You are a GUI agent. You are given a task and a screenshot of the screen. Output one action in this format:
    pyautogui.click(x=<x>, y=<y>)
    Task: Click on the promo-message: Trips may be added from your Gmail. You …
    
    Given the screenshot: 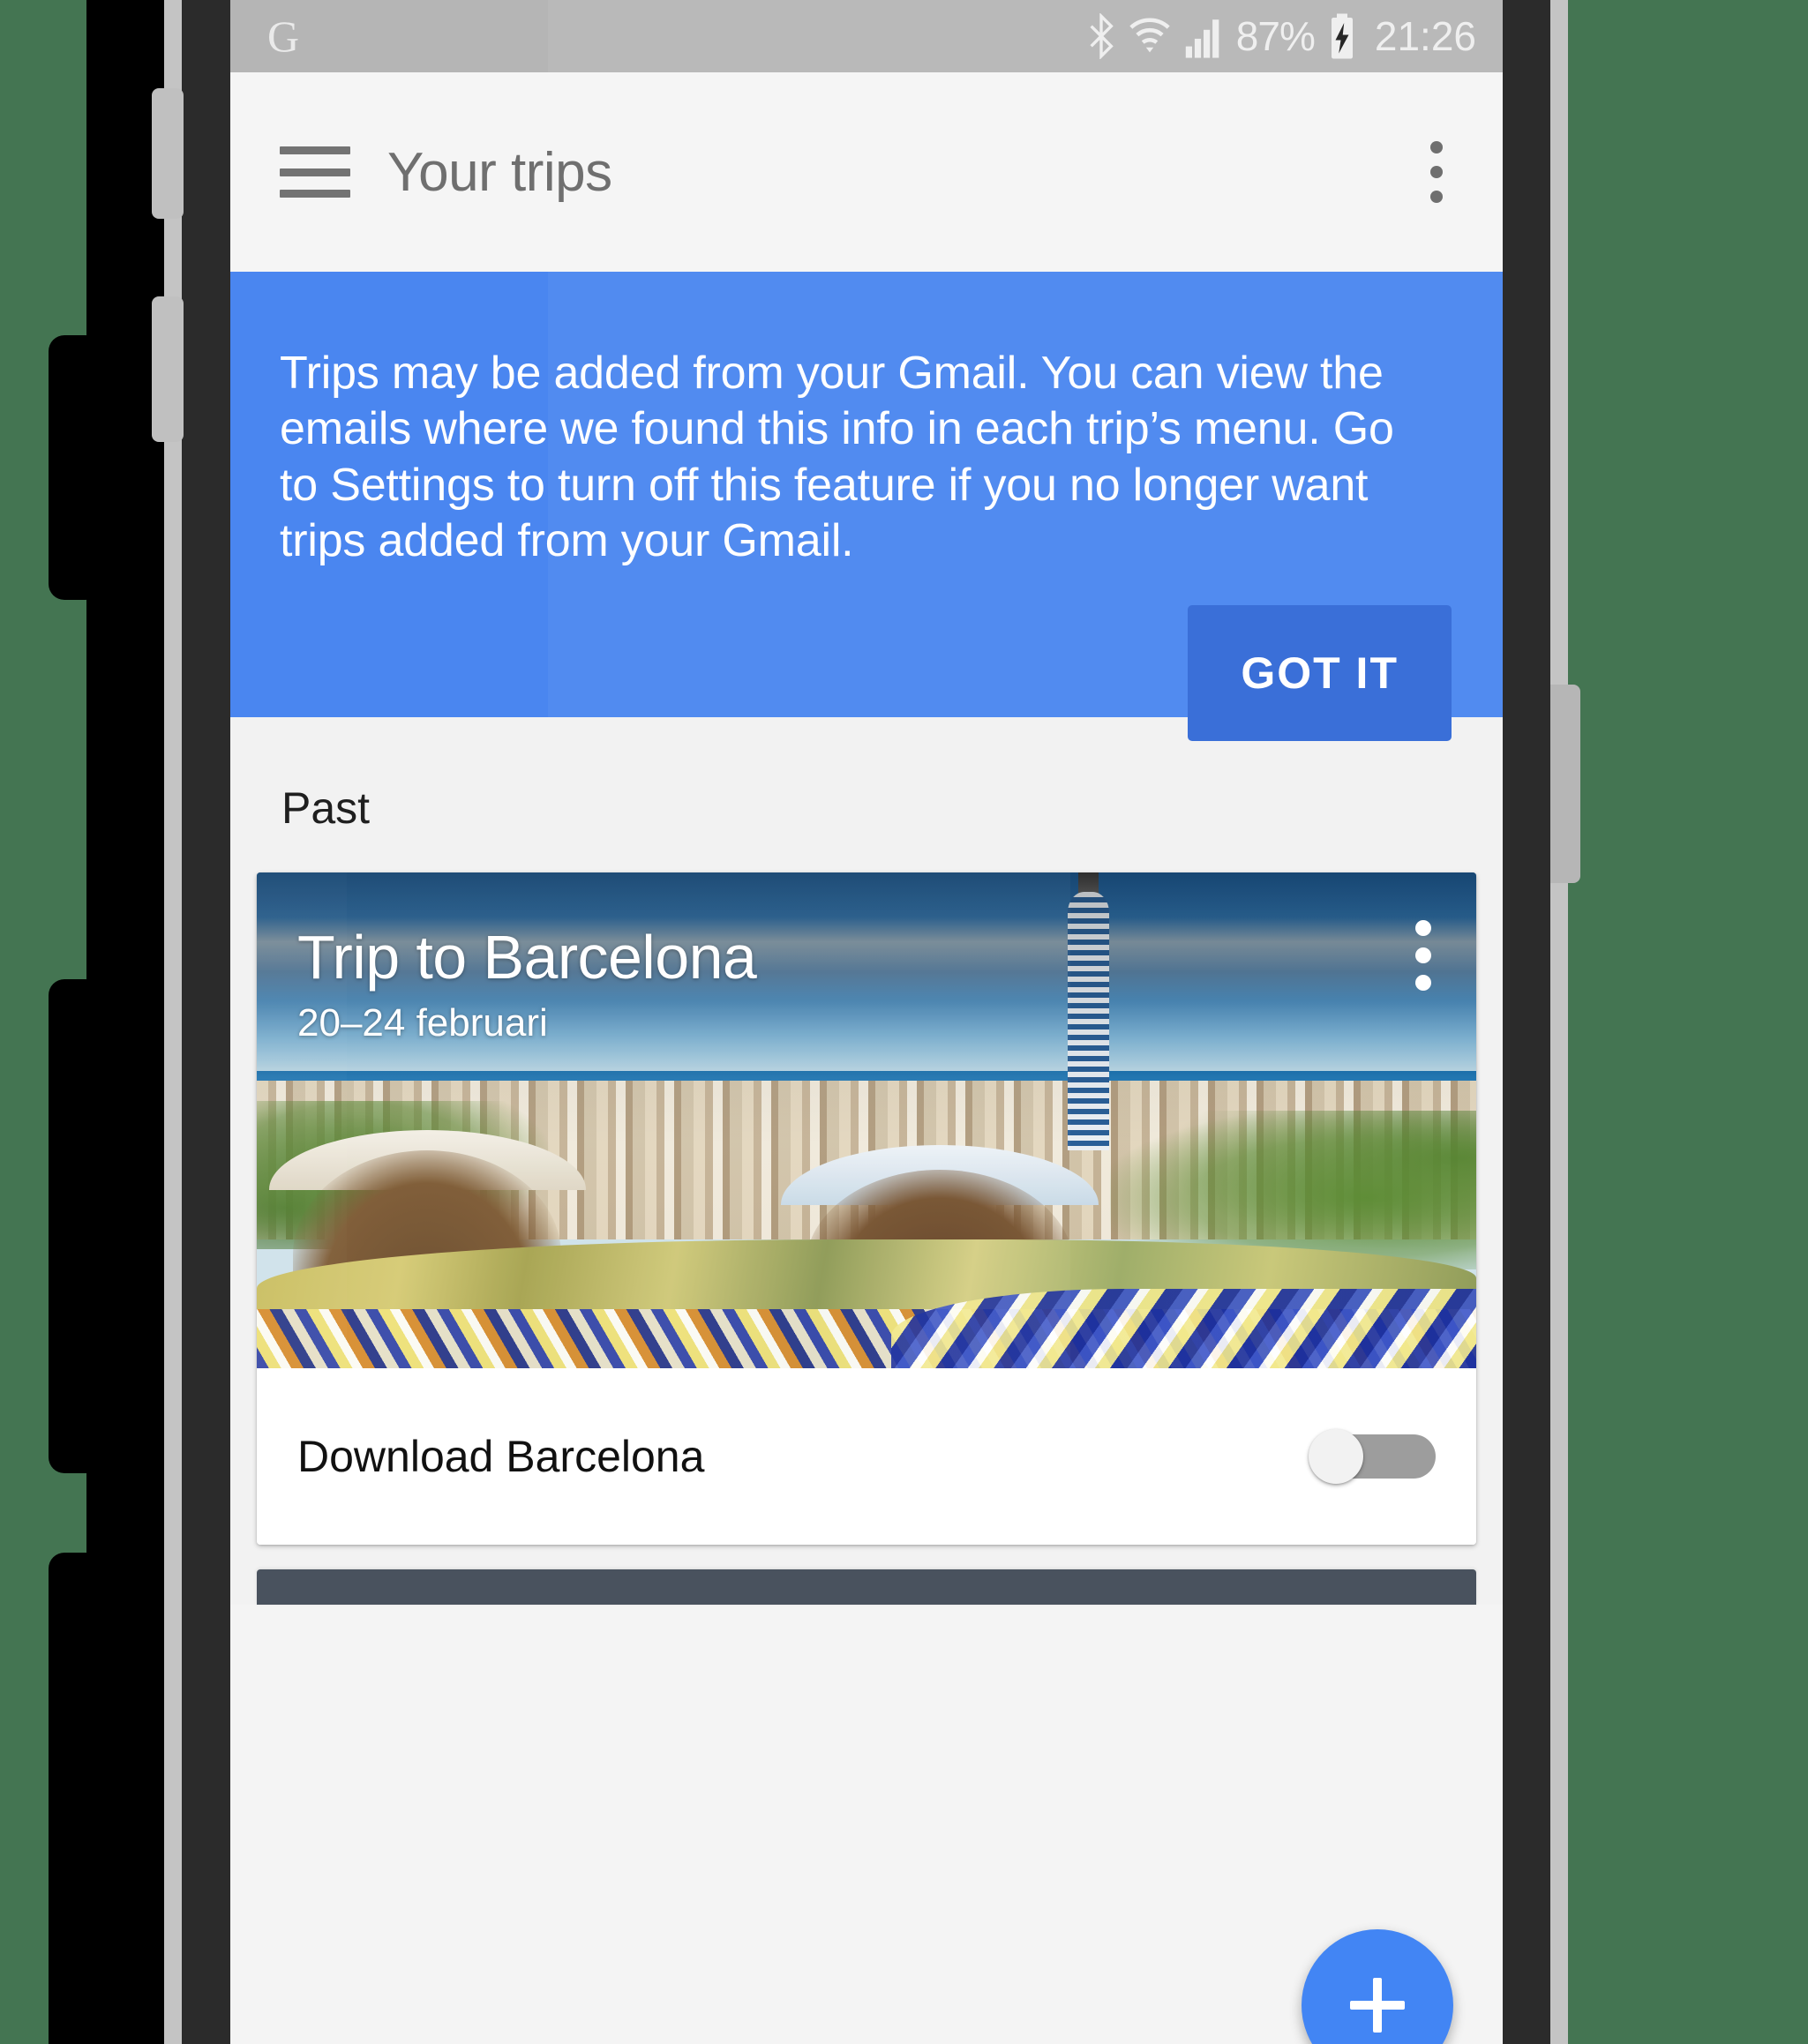 What is the action you would take?
    pyautogui.click(x=837, y=457)
    